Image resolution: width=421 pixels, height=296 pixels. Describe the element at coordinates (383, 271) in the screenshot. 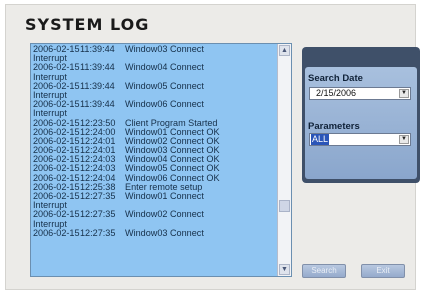

I see `exit-button: Exit` at that location.